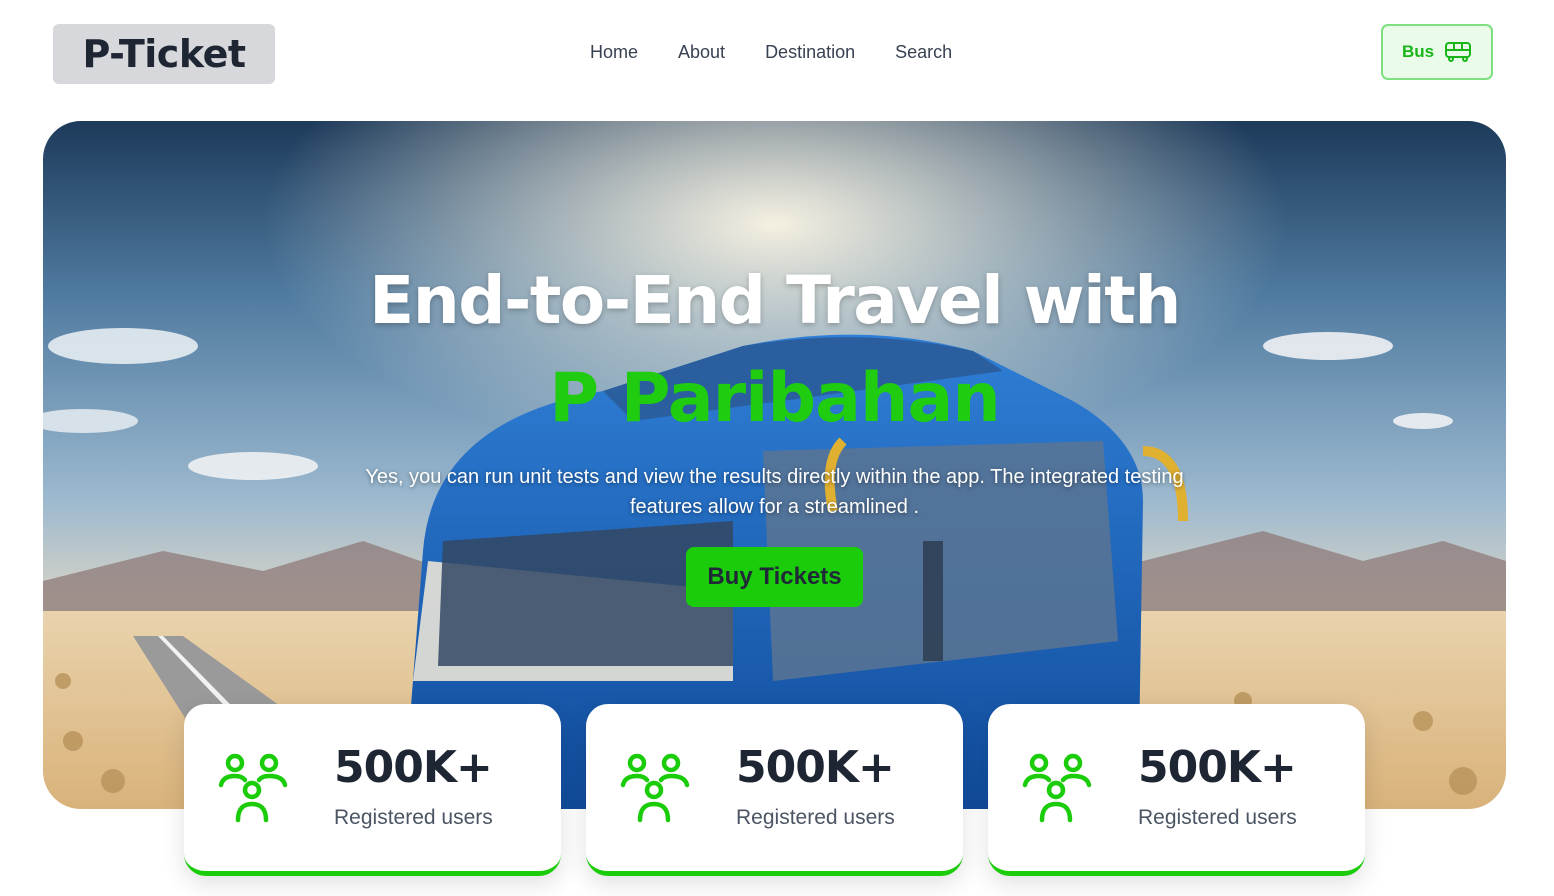  I want to click on bus-button: Bus, so click(1437, 52).